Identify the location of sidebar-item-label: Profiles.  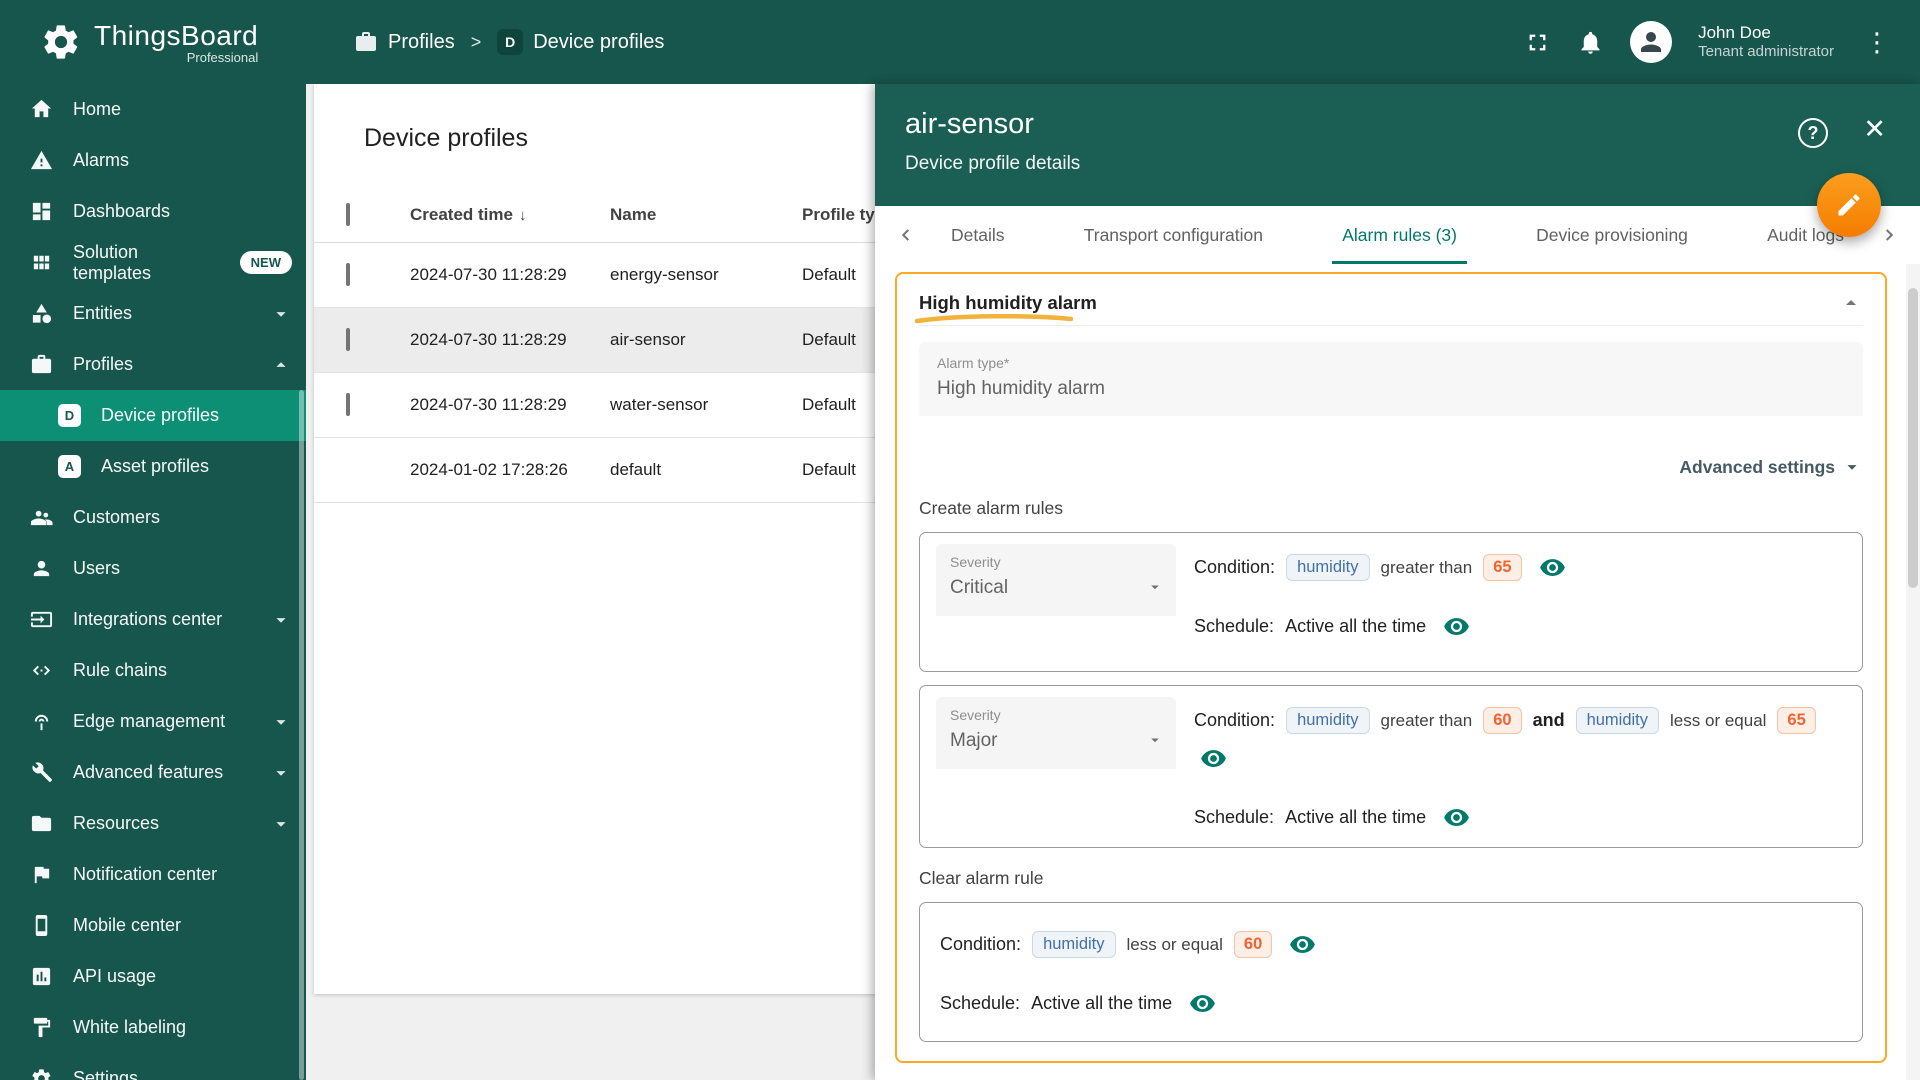
(103, 364).